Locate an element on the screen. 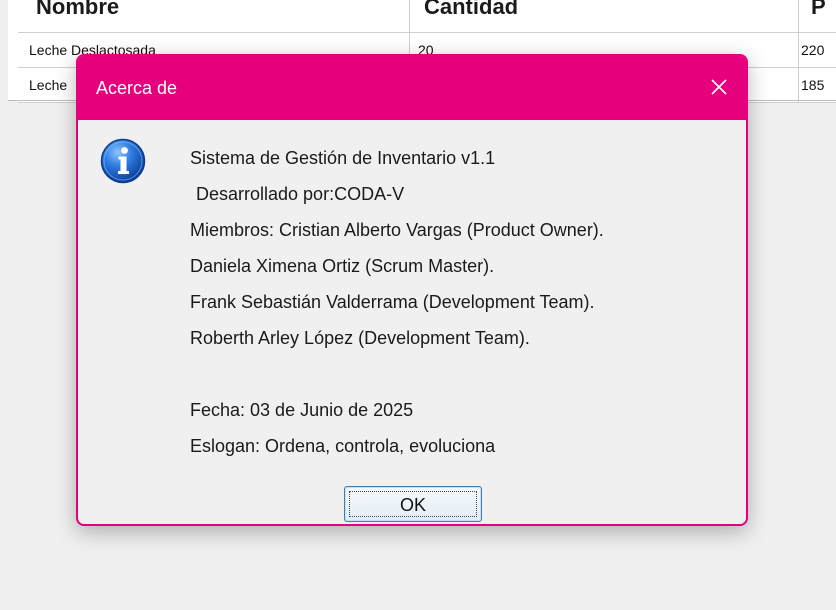 The image size is (836, 610). table-cell-precio: 185 is located at coordinates (817, 85).